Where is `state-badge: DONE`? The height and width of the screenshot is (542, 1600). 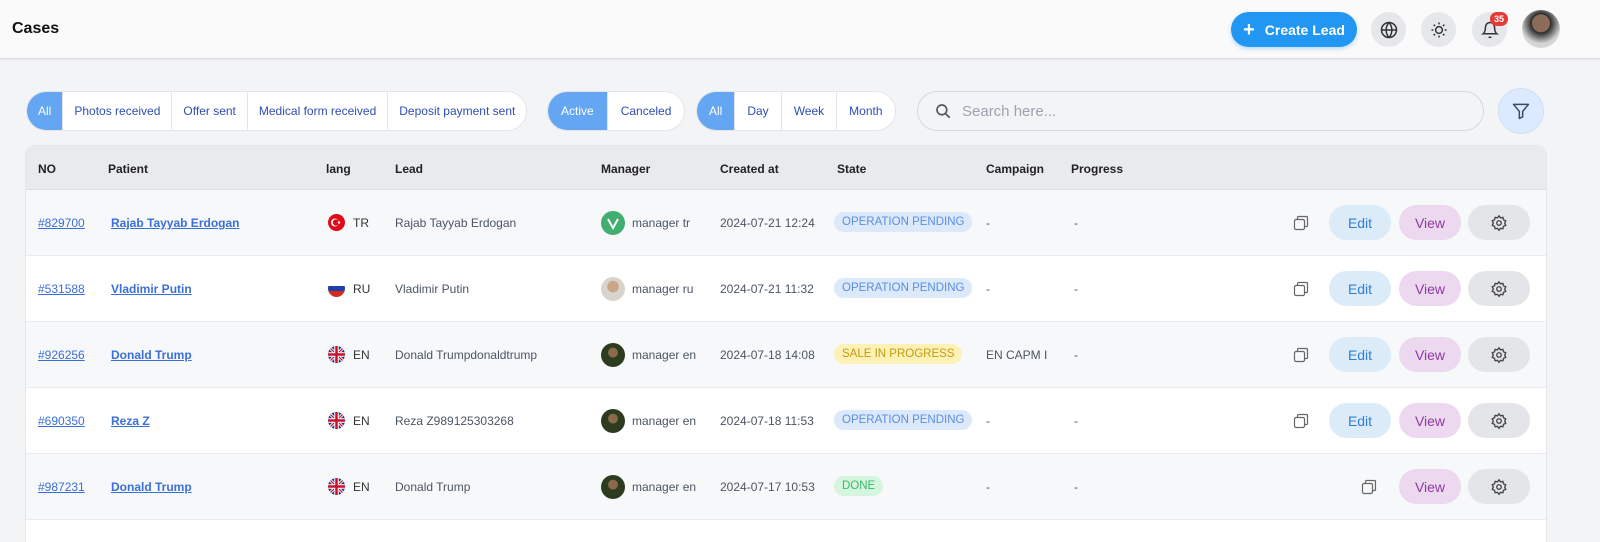 state-badge: DONE is located at coordinates (859, 486).